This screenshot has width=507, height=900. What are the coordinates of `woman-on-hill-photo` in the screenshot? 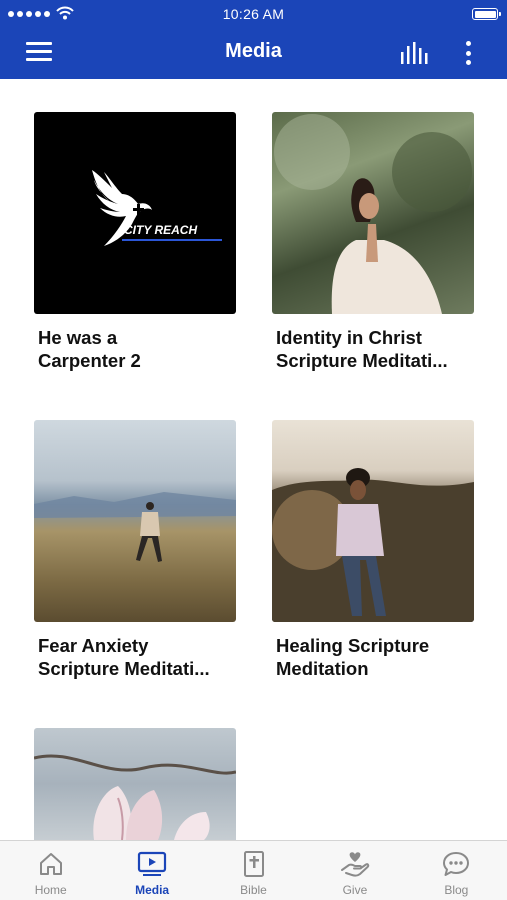 It's located at (373, 545).